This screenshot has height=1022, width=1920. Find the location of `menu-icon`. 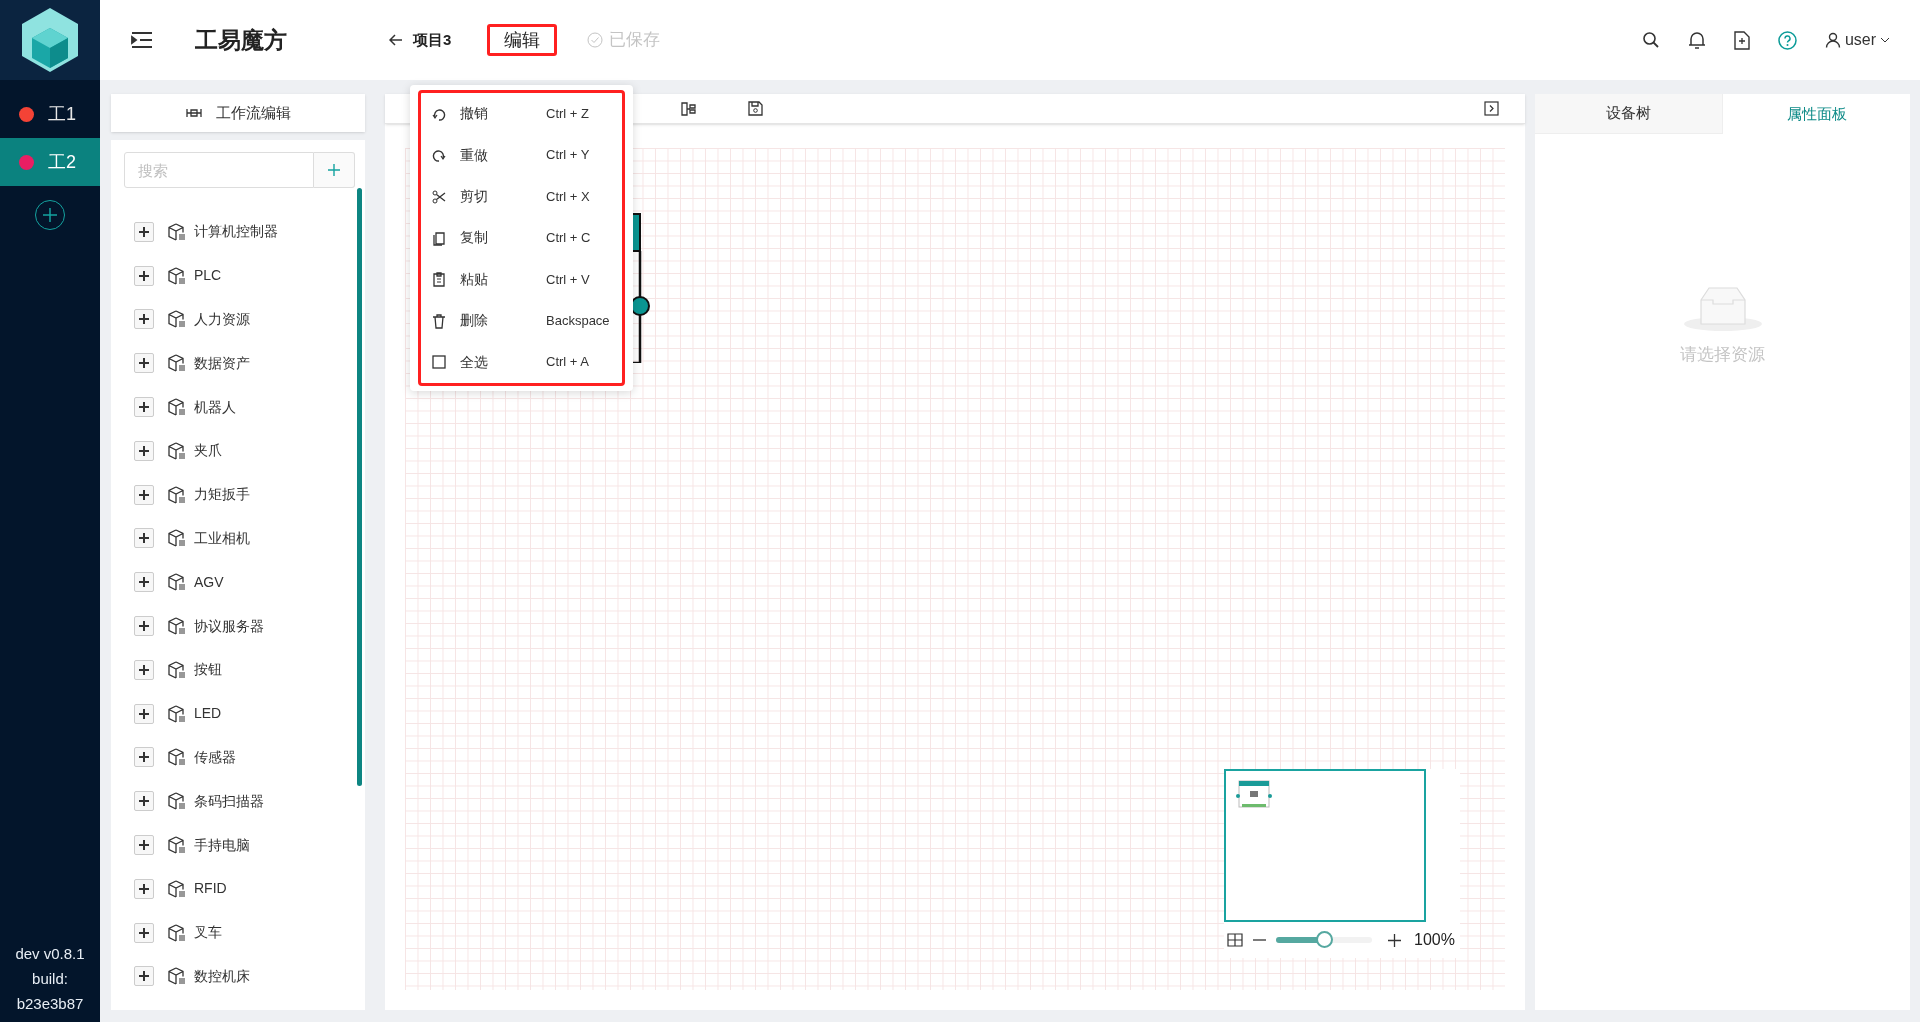

menu-icon is located at coordinates (142, 40).